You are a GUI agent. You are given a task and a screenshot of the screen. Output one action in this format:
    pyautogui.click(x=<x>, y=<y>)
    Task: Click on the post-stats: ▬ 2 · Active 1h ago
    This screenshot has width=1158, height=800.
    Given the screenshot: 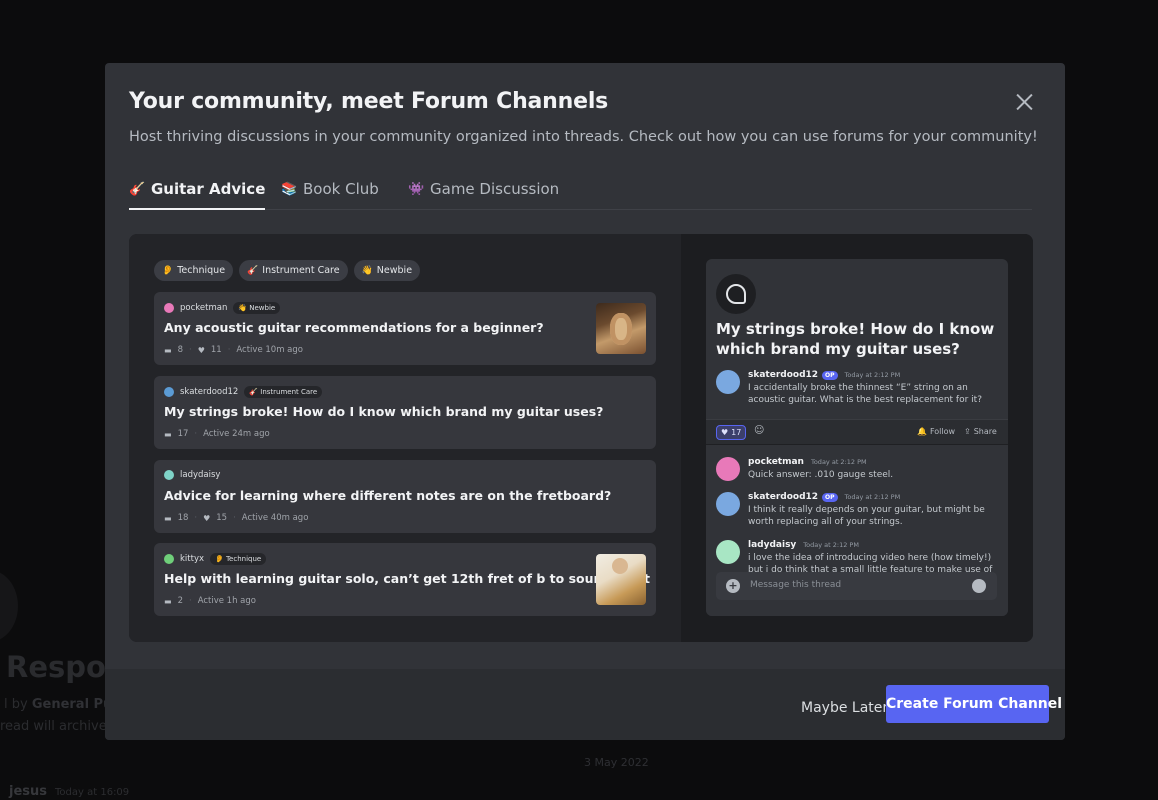 What is the action you would take?
    pyautogui.click(x=210, y=601)
    